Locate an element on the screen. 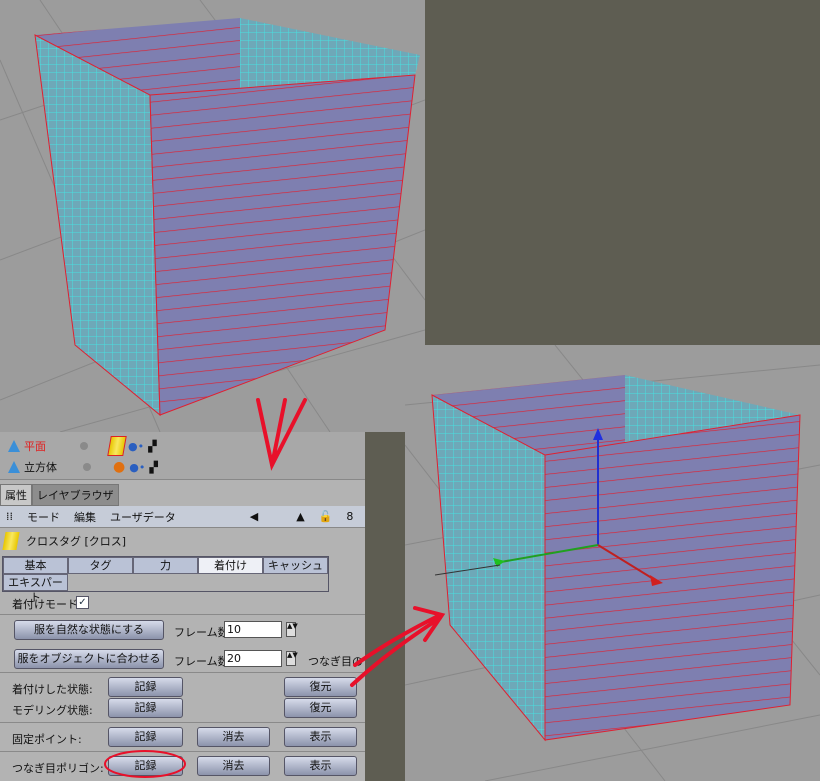  plane-icon is located at coordinates (14, 446).